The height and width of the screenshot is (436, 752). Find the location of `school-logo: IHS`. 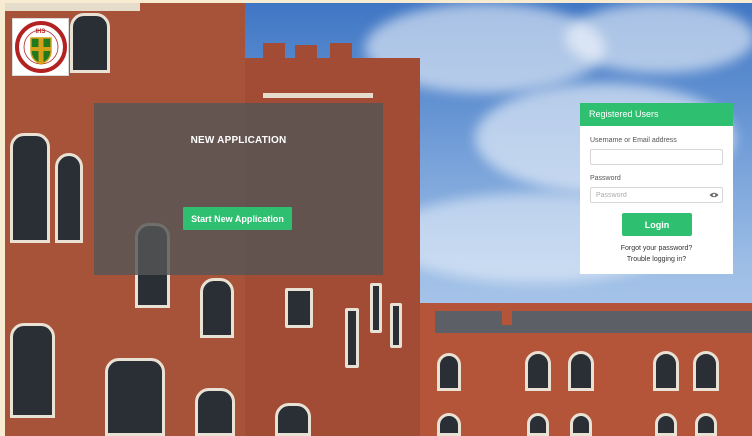

school-logo: IHS is located at coordinates (40, 47).